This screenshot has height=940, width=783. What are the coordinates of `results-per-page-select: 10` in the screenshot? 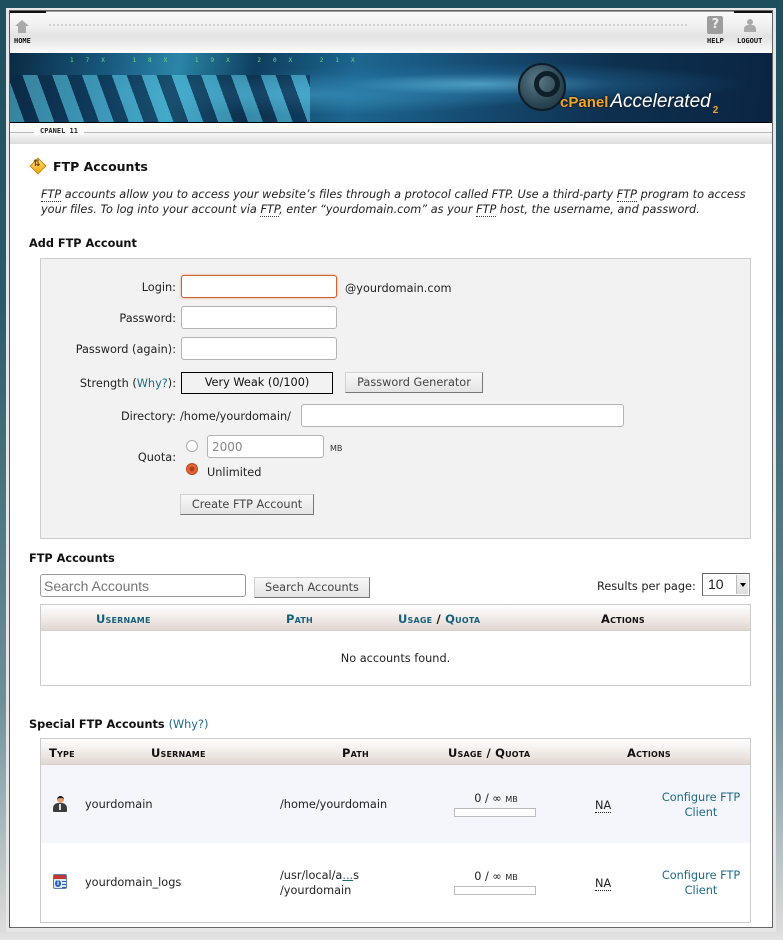 It's located at (726, 584).